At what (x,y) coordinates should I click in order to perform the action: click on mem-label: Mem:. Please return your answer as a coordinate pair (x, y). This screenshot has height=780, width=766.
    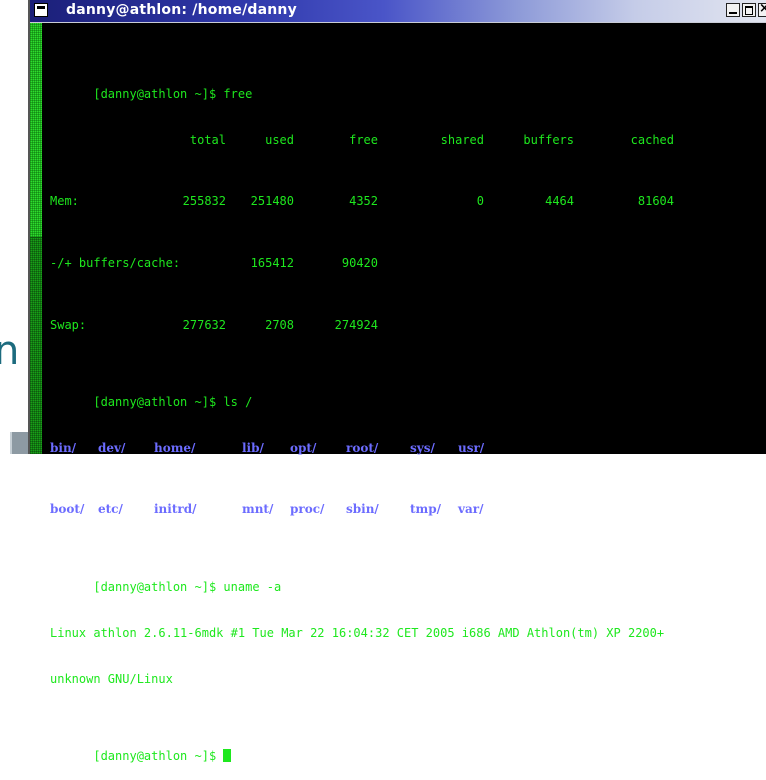
    Looking at the image, I should click on (64, 201).